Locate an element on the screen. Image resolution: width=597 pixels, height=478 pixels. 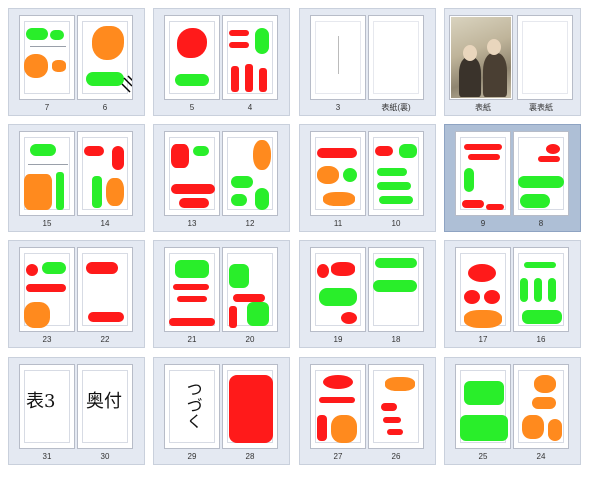
page-number-22: 22 is located at coordinates (105, 339).